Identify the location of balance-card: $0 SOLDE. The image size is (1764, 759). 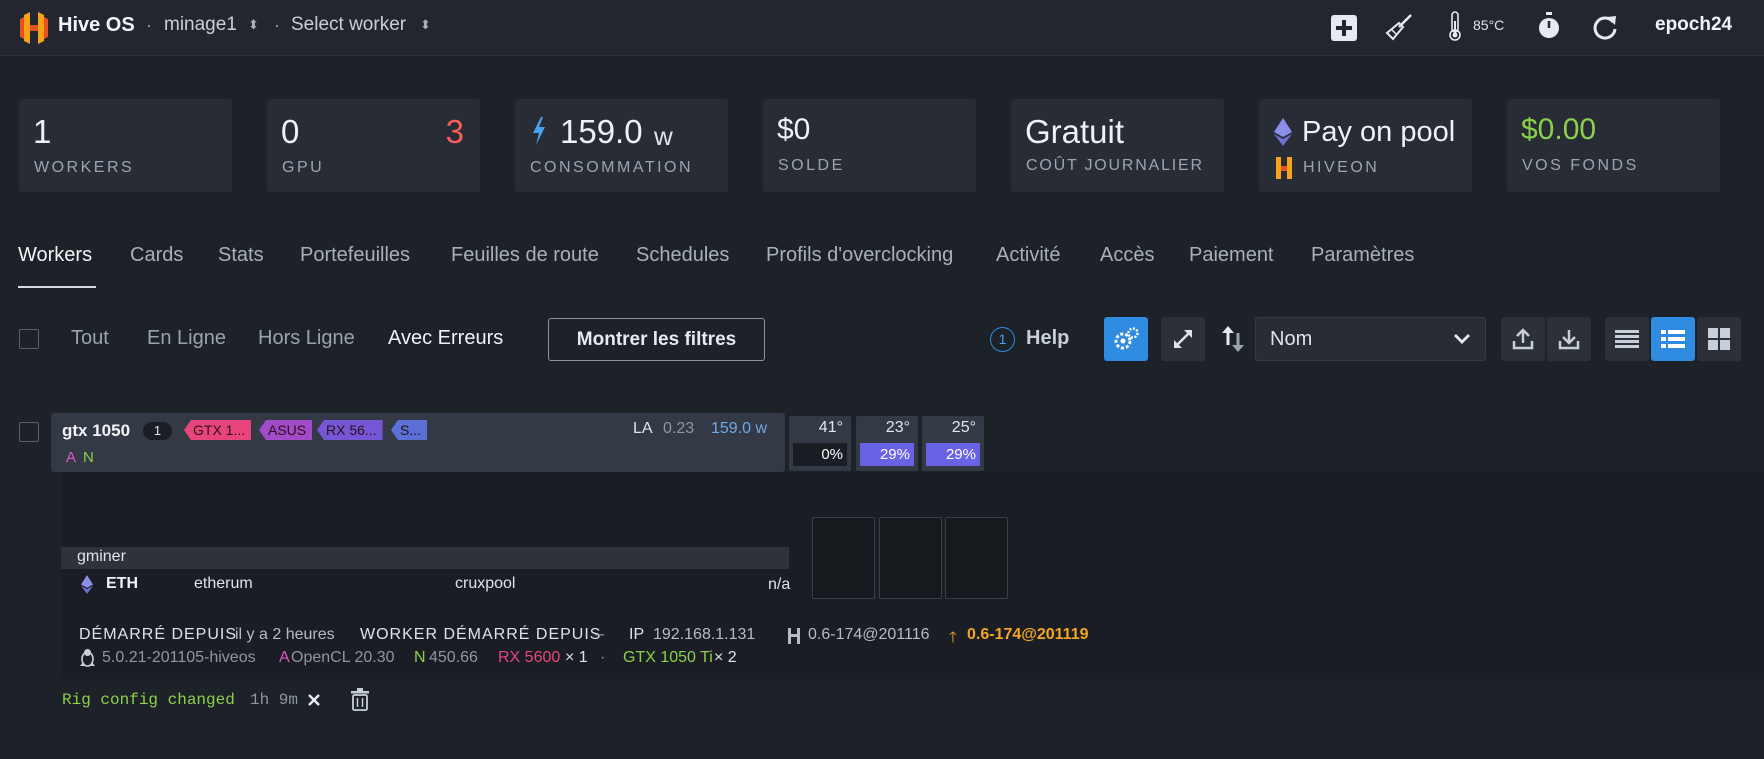
(869, 145).